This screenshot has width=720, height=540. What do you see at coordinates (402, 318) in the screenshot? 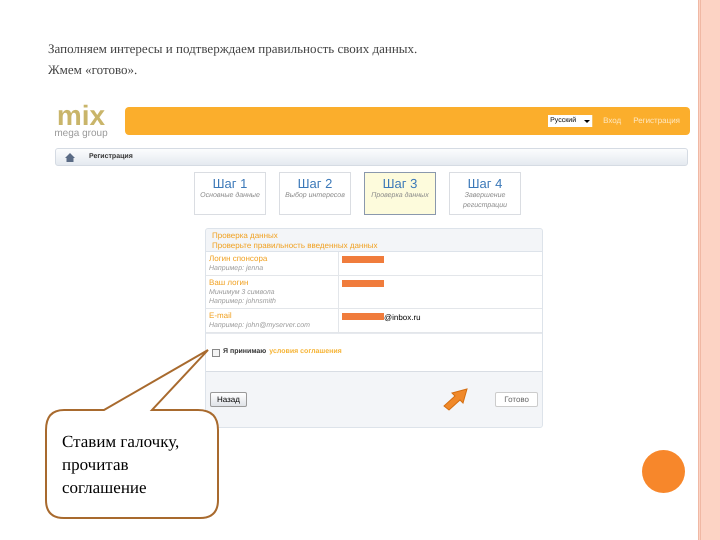
I see `field-value: @inbox.ru` at bounding box center [402, 318].